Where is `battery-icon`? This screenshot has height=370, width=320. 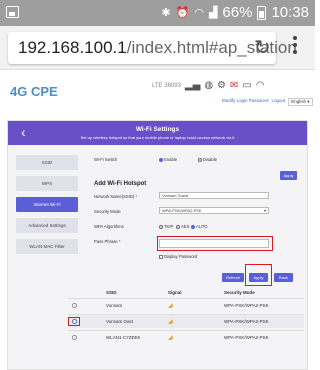
battery-icon is located at coordinates (262, 12).